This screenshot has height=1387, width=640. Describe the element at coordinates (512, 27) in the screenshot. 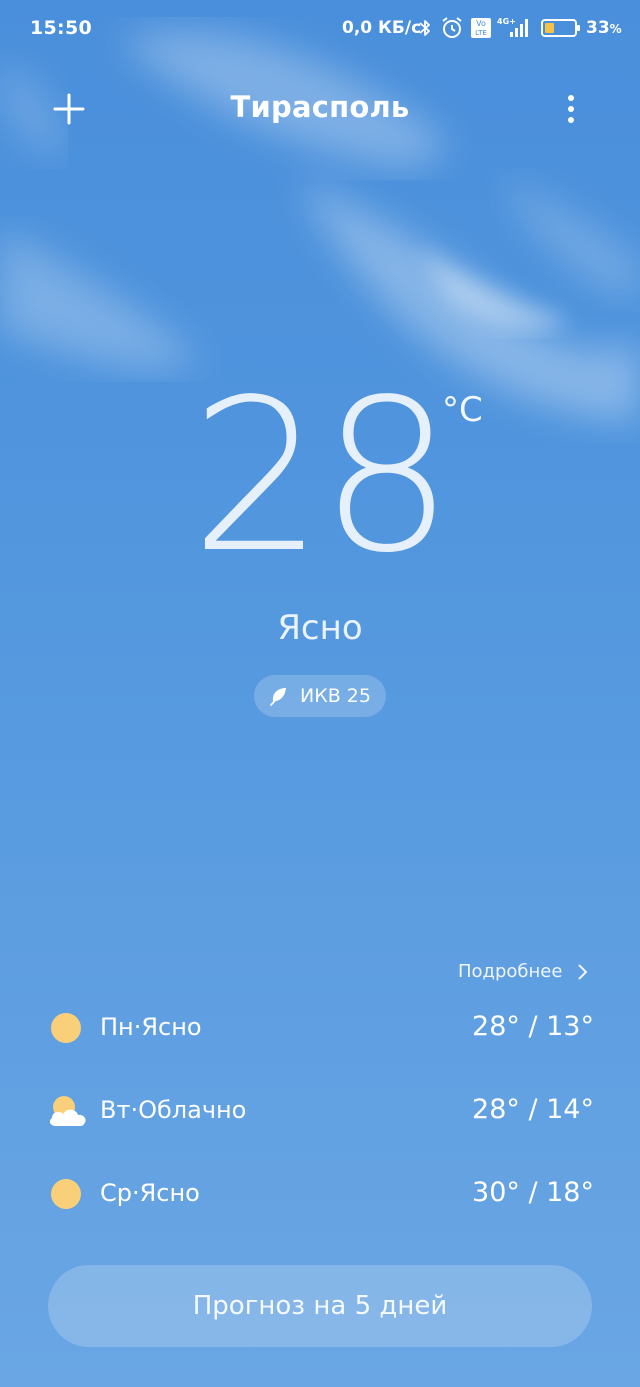

I see `signal-icon: 4G+` at that location.